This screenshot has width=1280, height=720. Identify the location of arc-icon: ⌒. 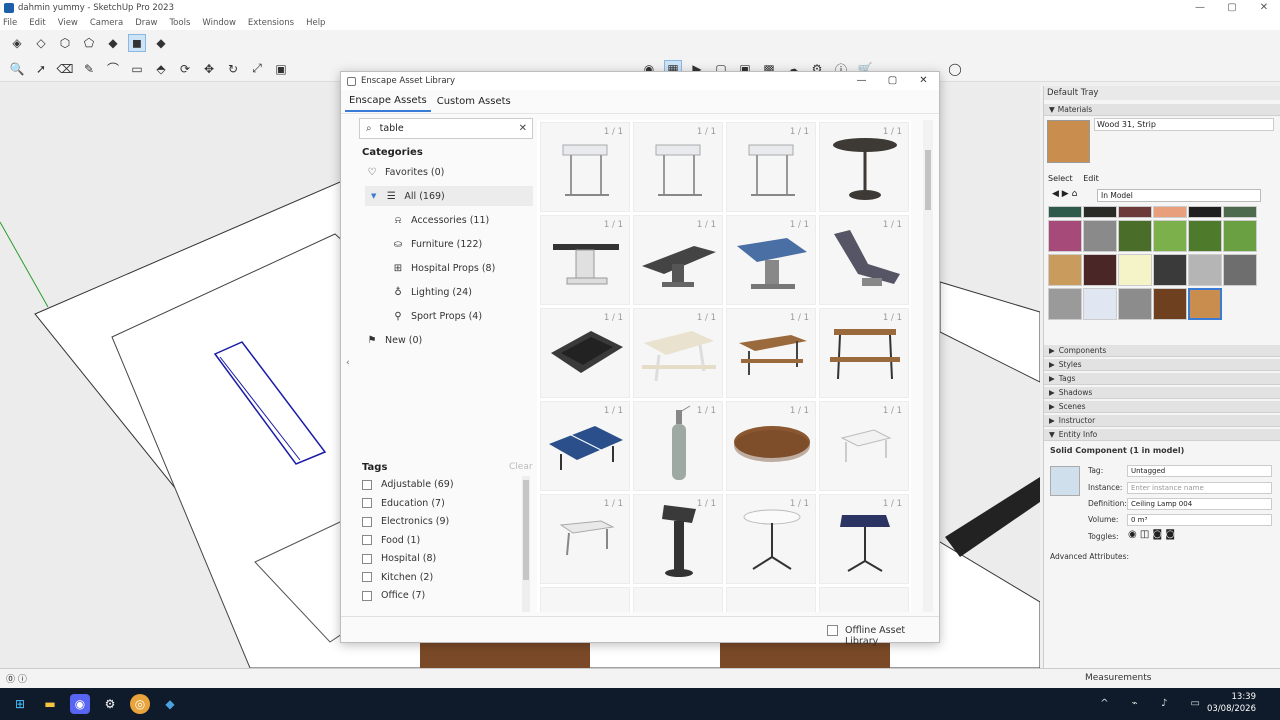
(113, 69).